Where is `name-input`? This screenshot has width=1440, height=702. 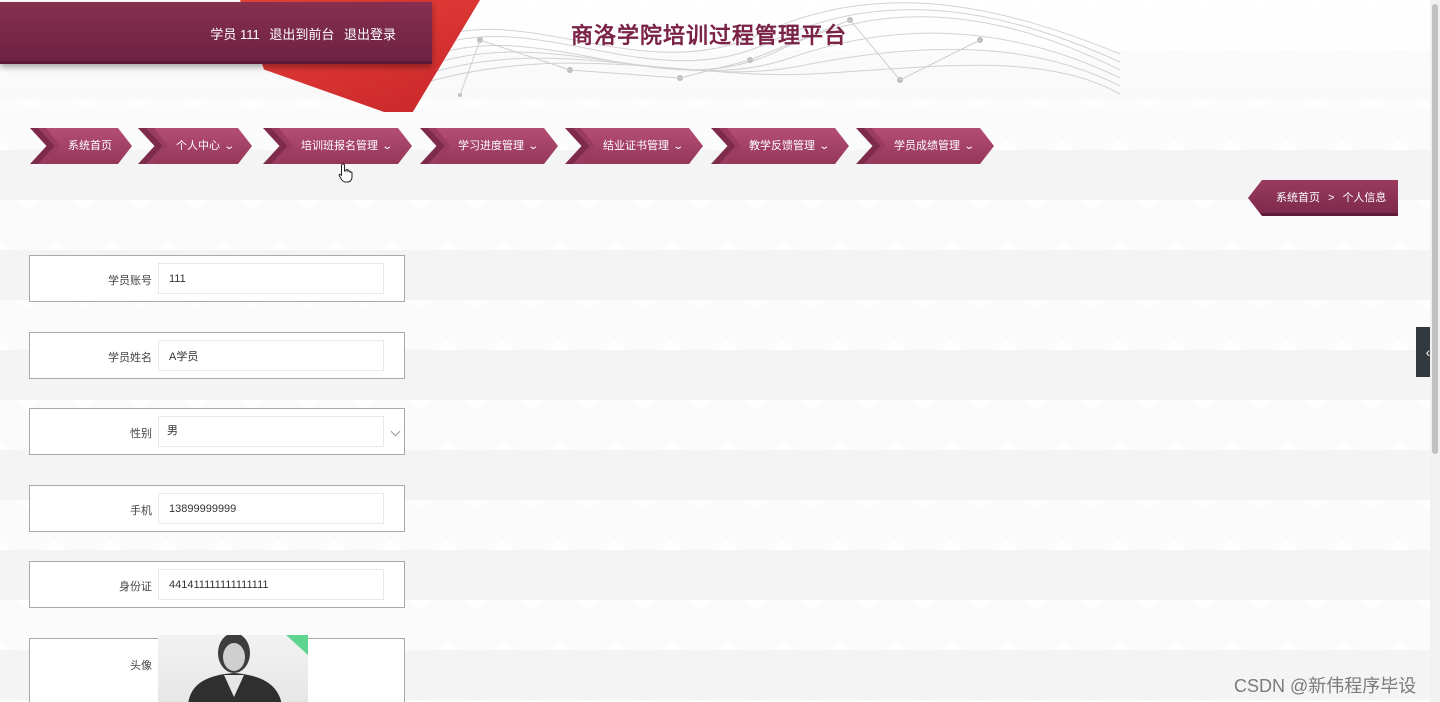 name-input is located at coordinates (271, 355).